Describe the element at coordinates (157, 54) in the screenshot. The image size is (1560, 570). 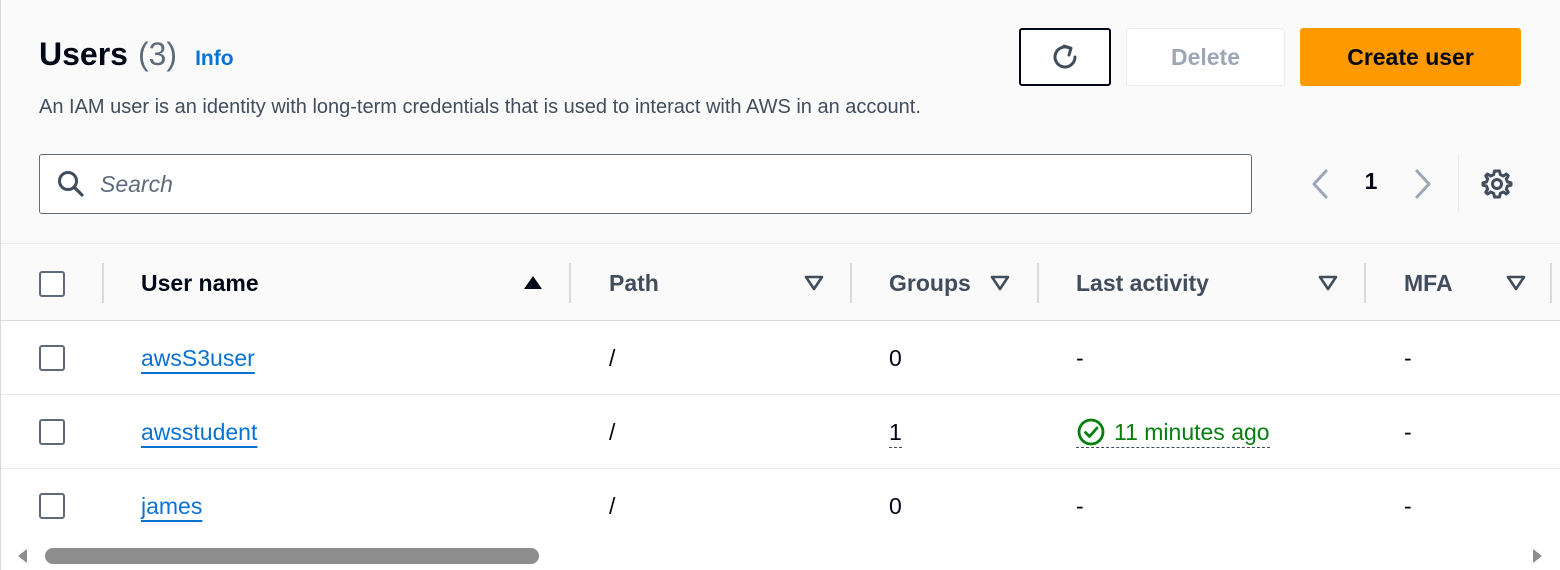
I see `user-count: (3)` at that location.